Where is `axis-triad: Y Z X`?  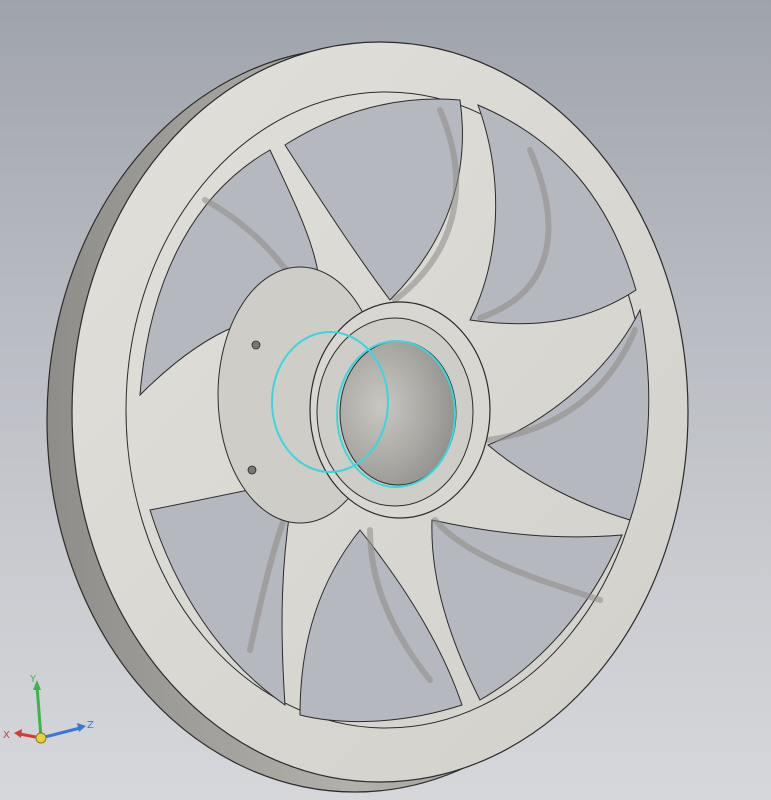 axis-triad: Y Z X is located at coordinates (48, 709).